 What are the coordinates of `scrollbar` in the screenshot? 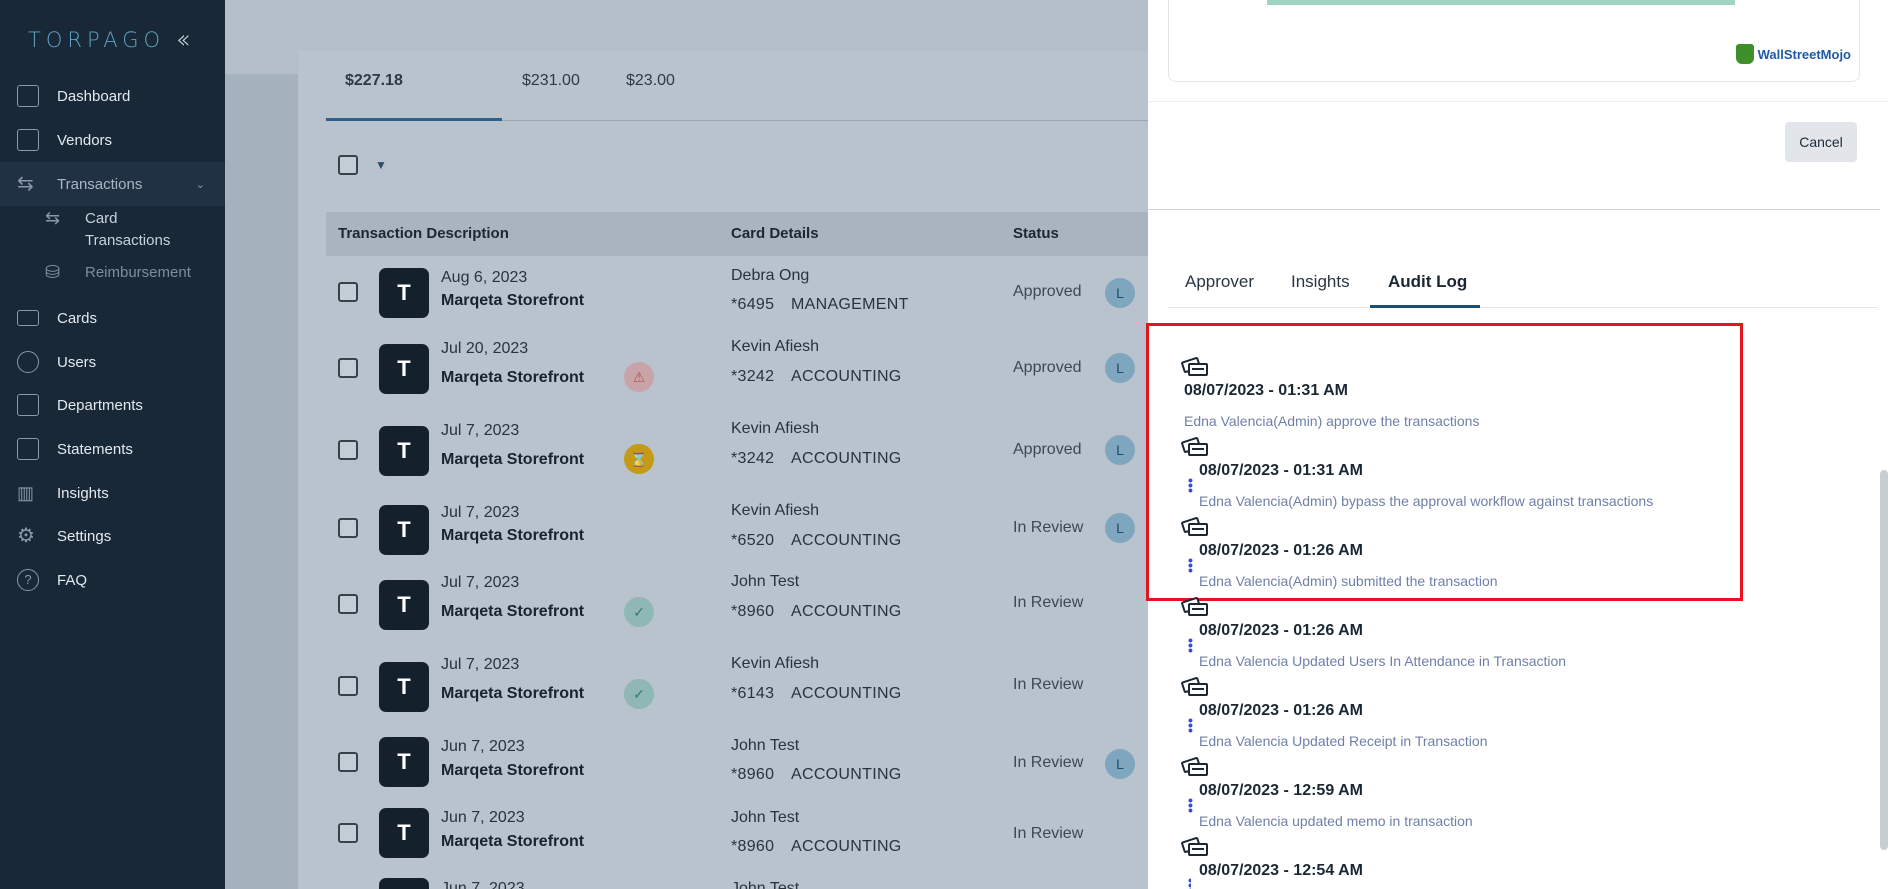 It's located at (1884, 660).